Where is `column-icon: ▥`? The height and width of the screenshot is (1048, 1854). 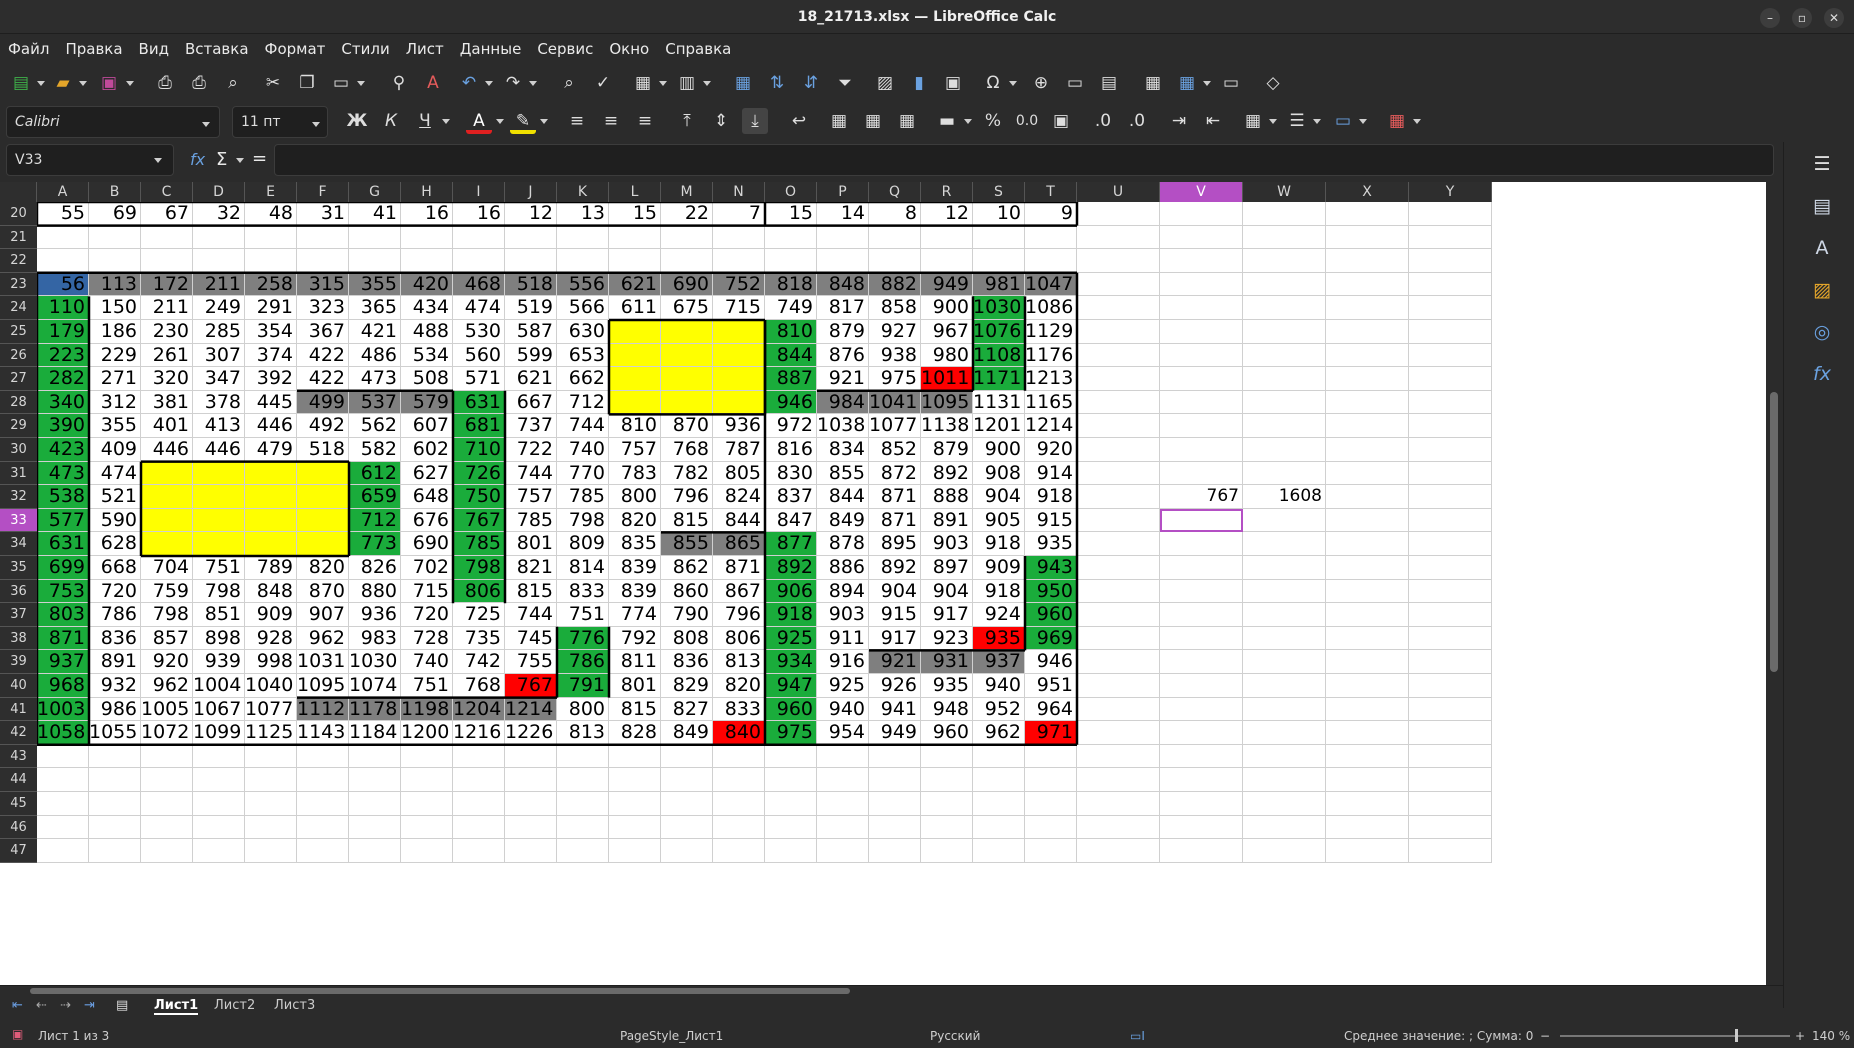 column-icon: ▥ is located at coordinates (687, 83).